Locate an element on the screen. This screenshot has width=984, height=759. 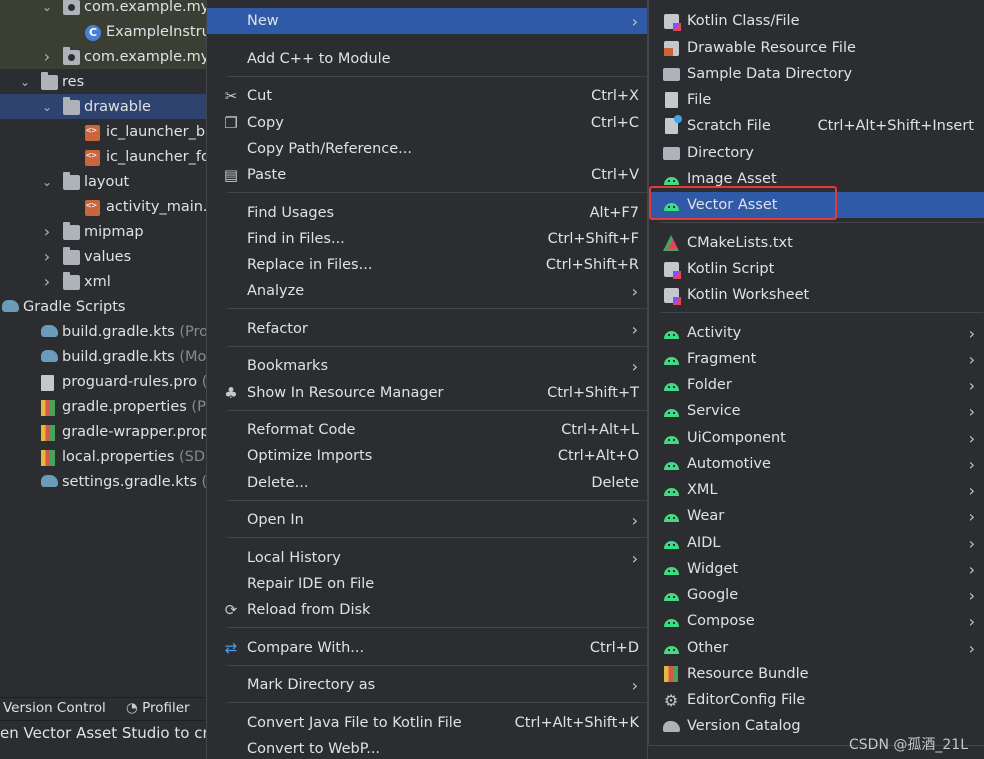
menu-item-replace-in-files: Replace in Files... Ctrl+Shift+R is located at coordinates (427, 265).